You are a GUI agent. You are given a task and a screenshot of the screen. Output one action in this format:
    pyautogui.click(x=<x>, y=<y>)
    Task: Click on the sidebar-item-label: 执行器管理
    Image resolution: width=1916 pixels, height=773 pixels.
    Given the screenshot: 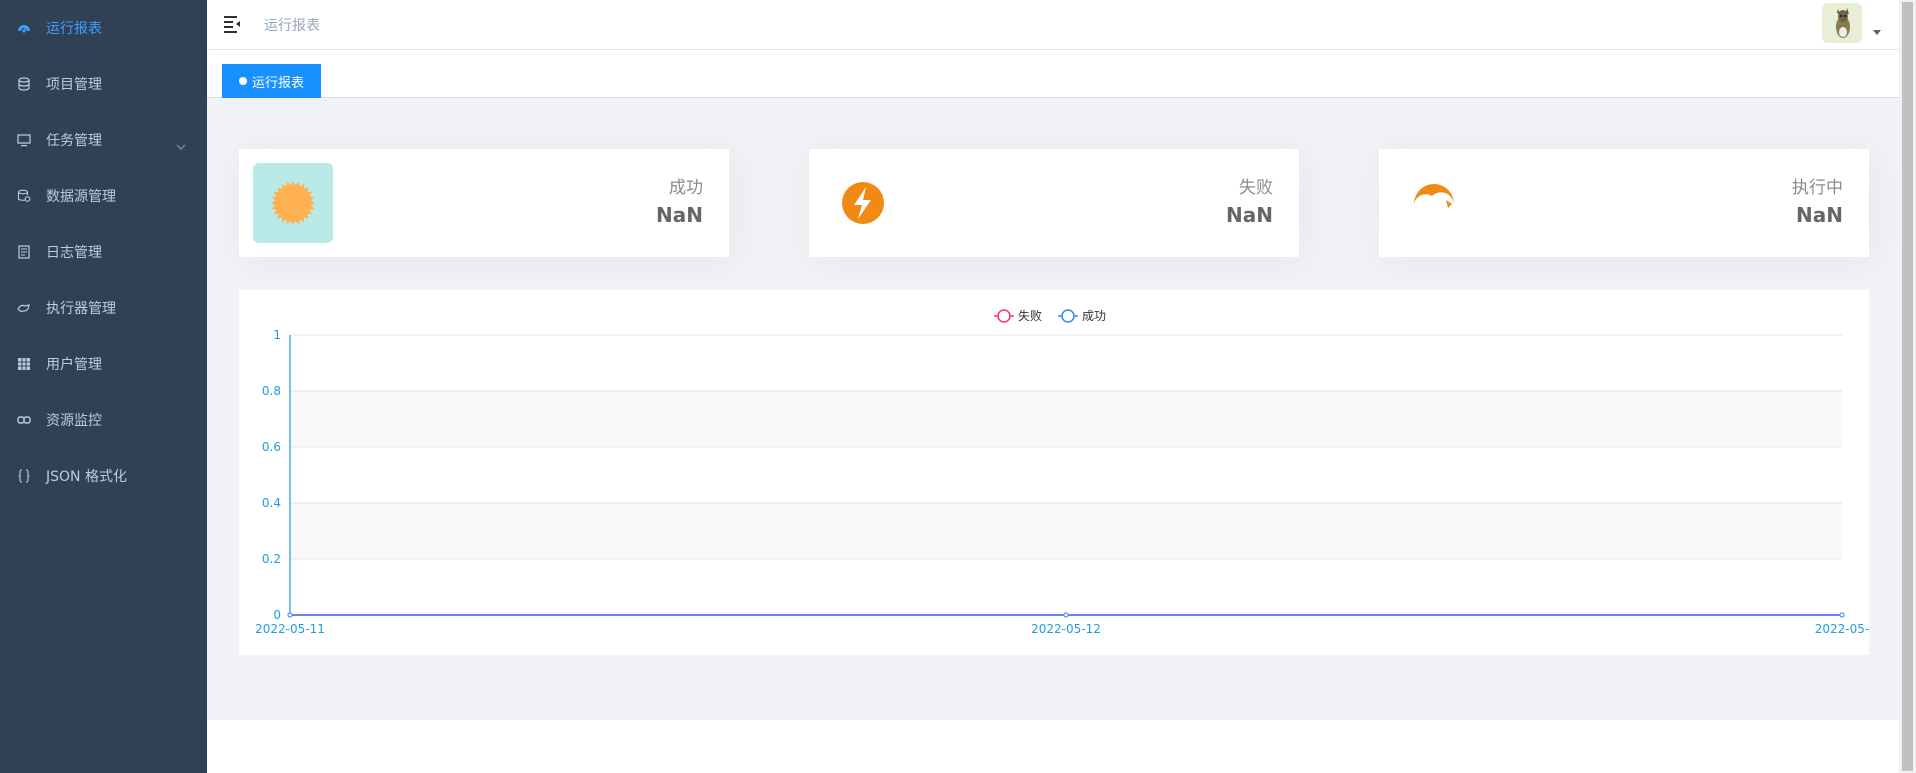 What is the action you would take?
    pyautogui.click(x=81, y=309)
    